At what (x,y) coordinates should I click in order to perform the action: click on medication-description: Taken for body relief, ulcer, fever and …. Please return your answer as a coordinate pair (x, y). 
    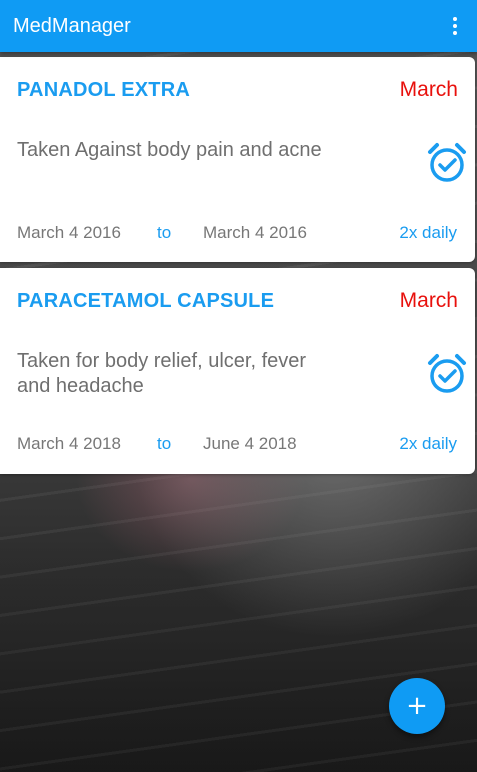
    Looking at the image, I should click on (162, 373).